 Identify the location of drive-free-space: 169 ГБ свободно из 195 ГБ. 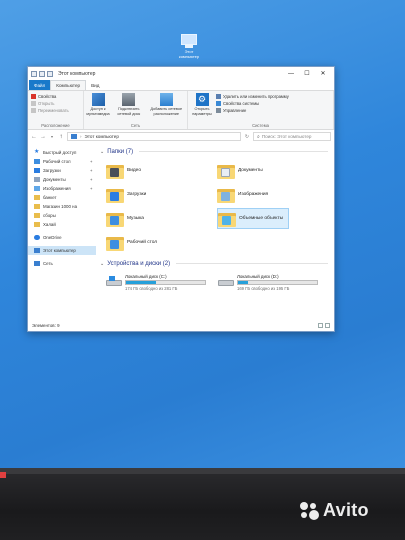
(263, 288).